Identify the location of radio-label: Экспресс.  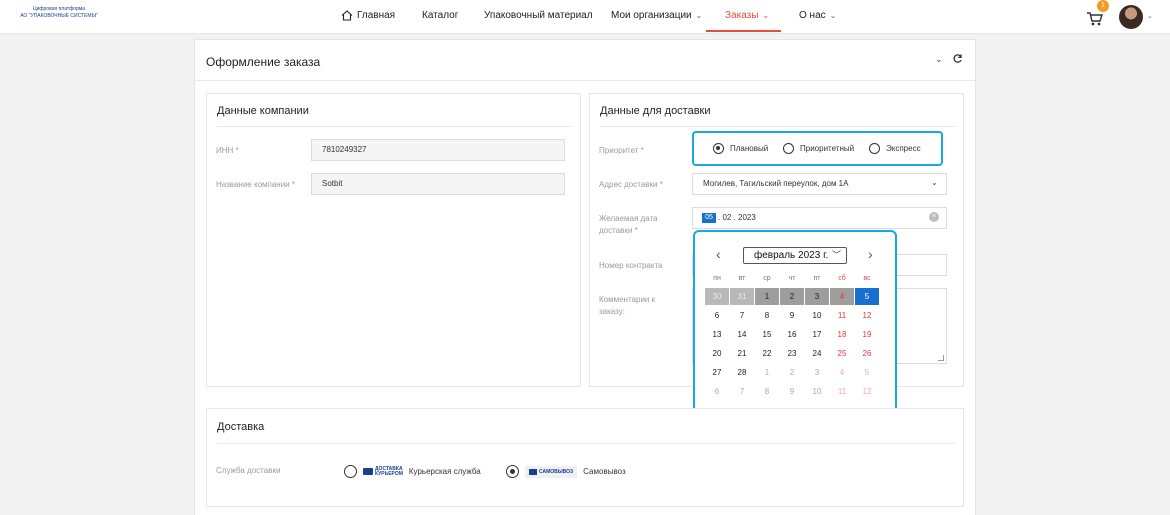
(903, 148).